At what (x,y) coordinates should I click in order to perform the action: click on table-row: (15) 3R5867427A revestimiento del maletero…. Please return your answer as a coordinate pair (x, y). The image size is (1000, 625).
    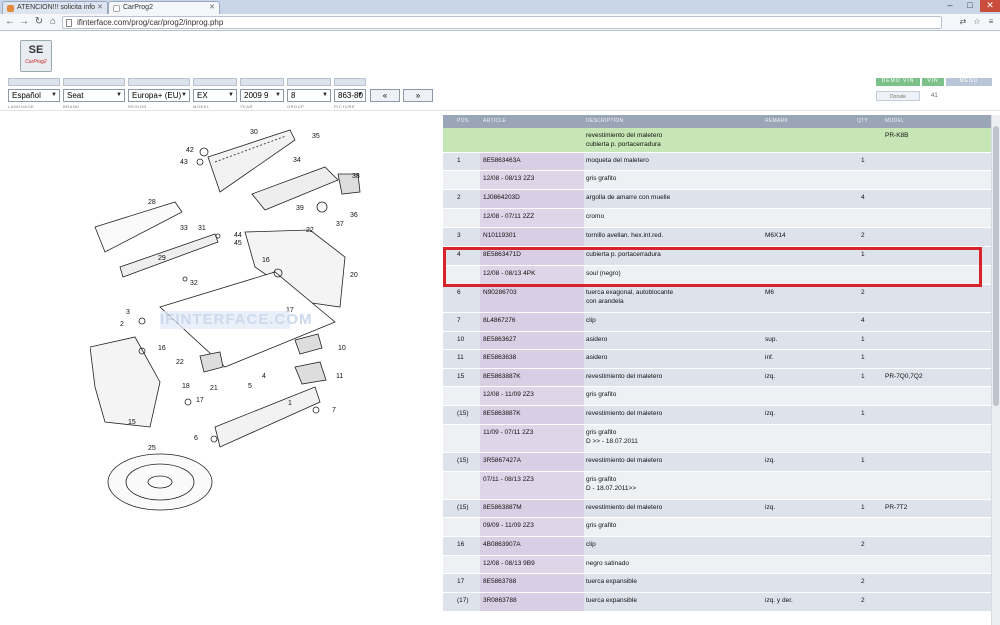
    Looking at the image, I should click on (717, 462).